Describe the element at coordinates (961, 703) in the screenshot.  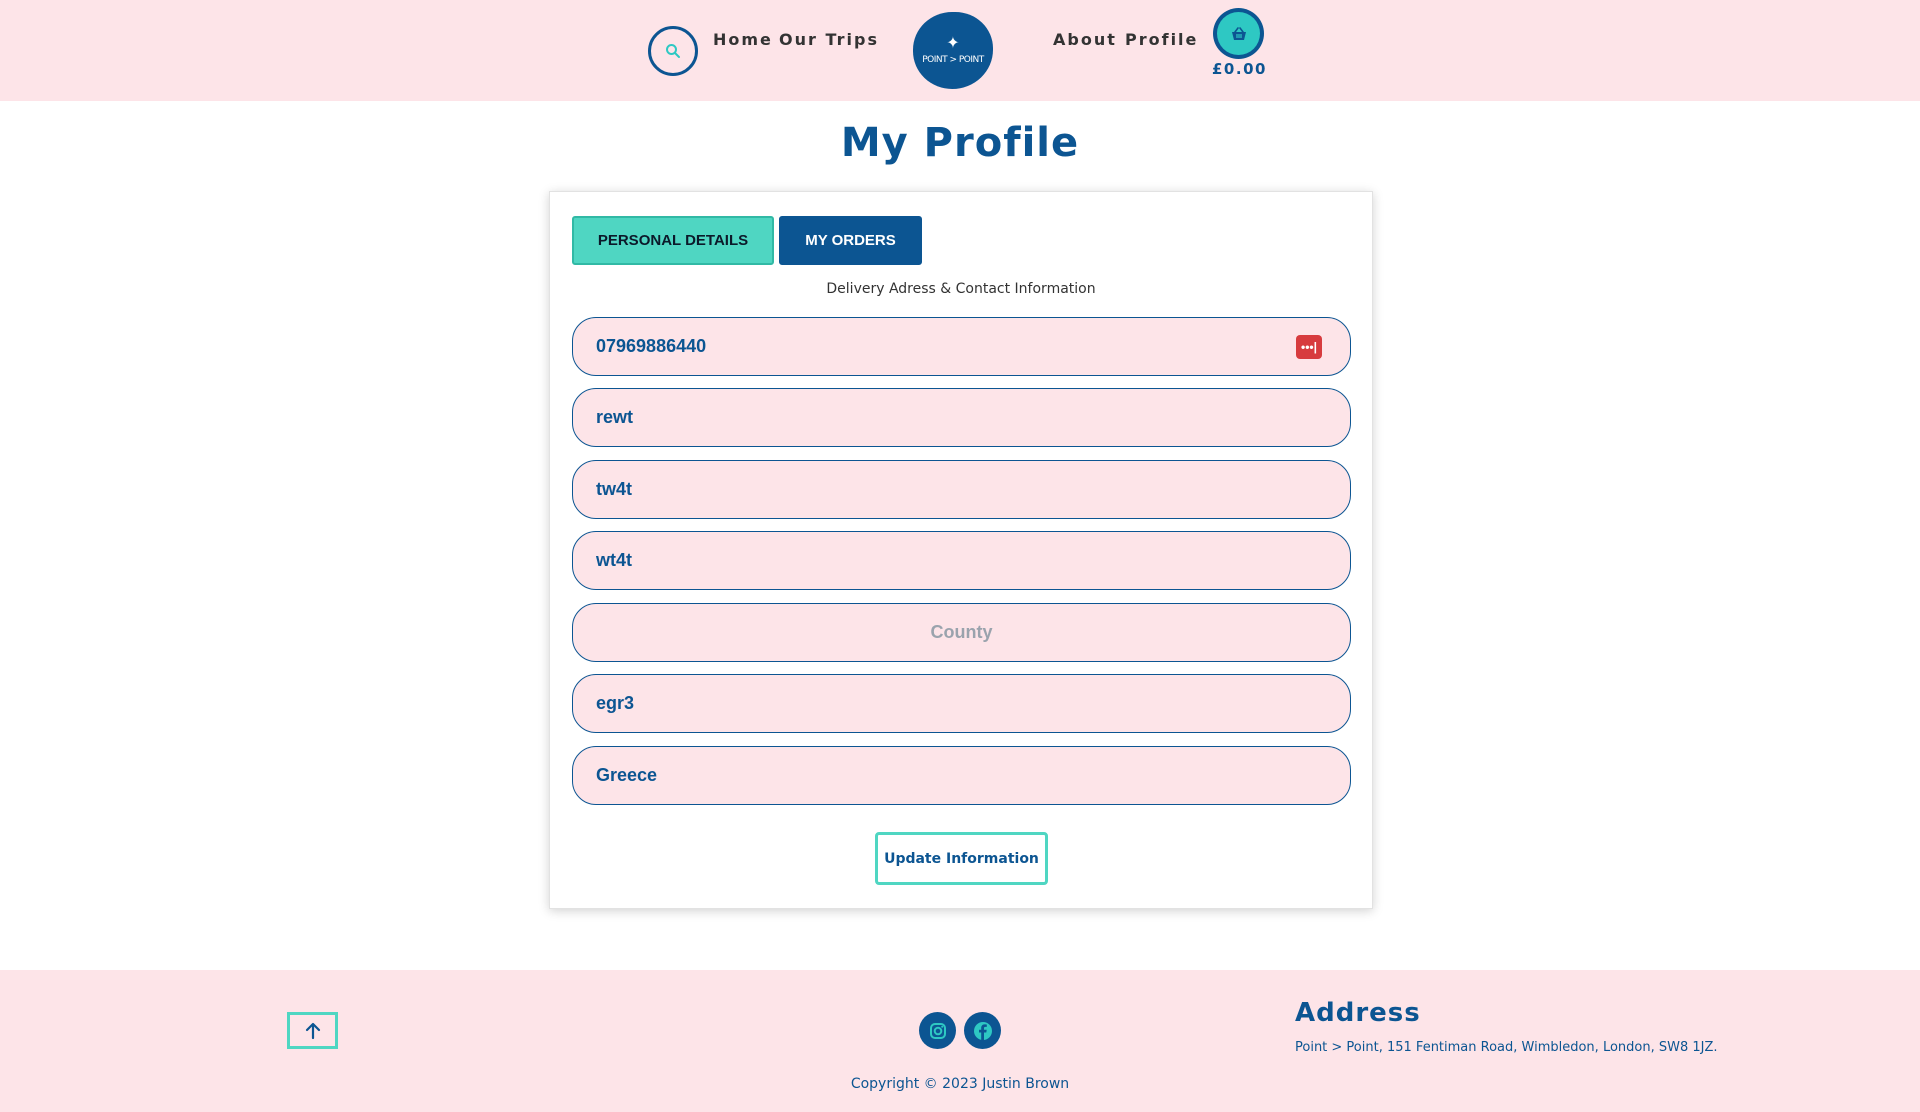
I see `postcode-field: egr3` at that location.